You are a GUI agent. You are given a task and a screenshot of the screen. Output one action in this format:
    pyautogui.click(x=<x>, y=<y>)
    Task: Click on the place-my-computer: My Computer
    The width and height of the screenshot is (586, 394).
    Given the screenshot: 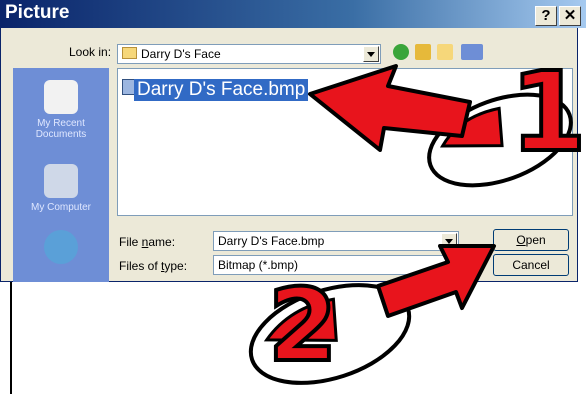 What is the action you would take?
    pyautogui.click(x=61, y=188)
    